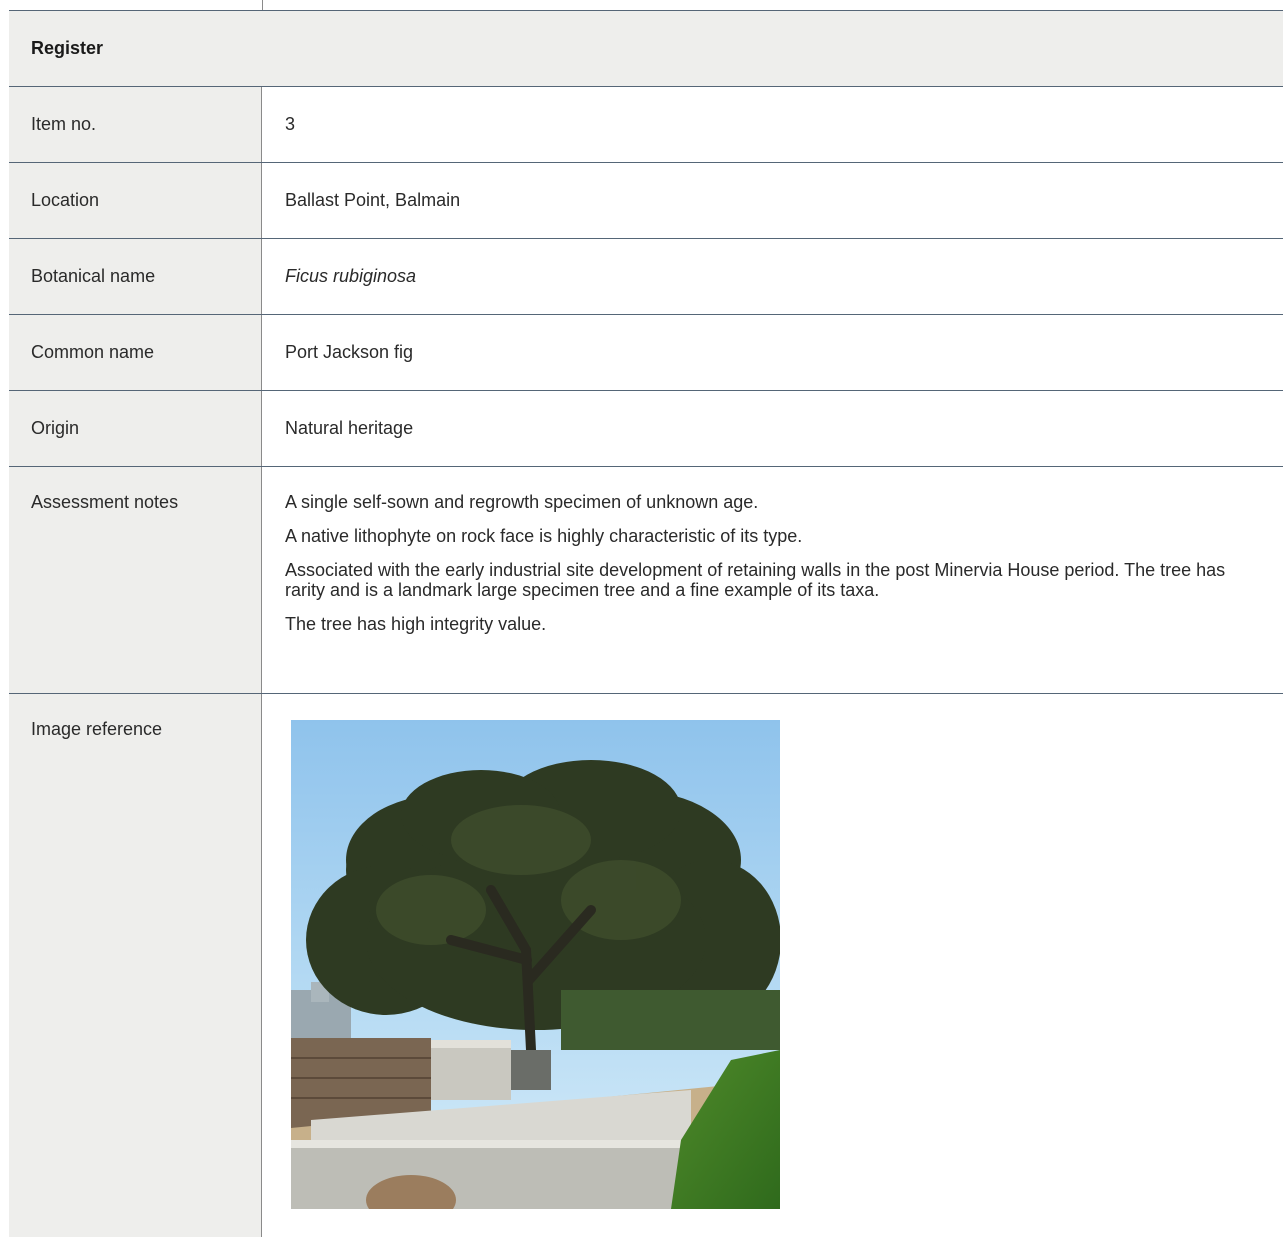 The width and height of the screenshot is (1283, 1237). What do you see at coordinates (416, 624) in the screenshot?
I see `assessment-note: The tree has high integrity value.` at bounding box center [416, 624].